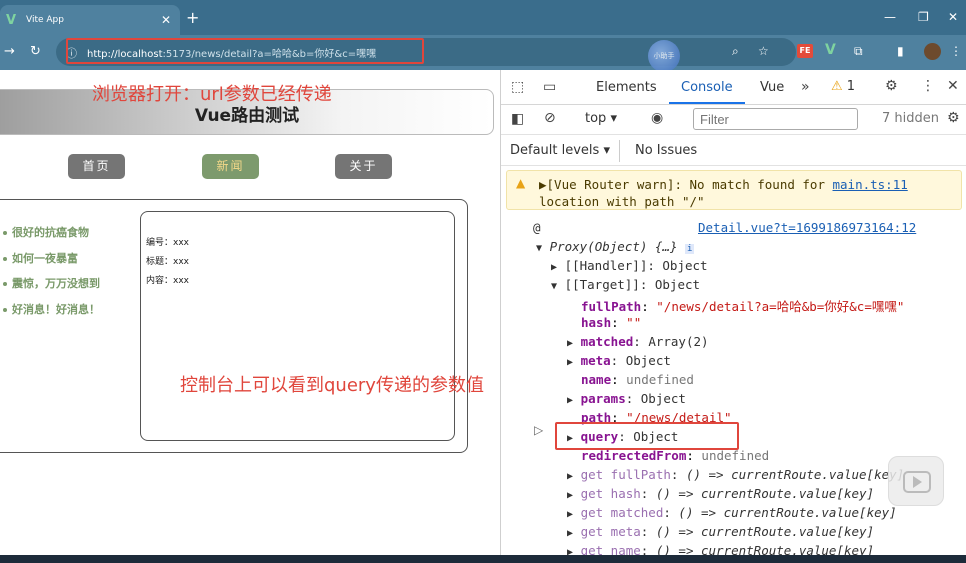 The height and width of the screenshot is (563, 966). I want to click on warning-text-line2: location with path "/", so click(622, 201).